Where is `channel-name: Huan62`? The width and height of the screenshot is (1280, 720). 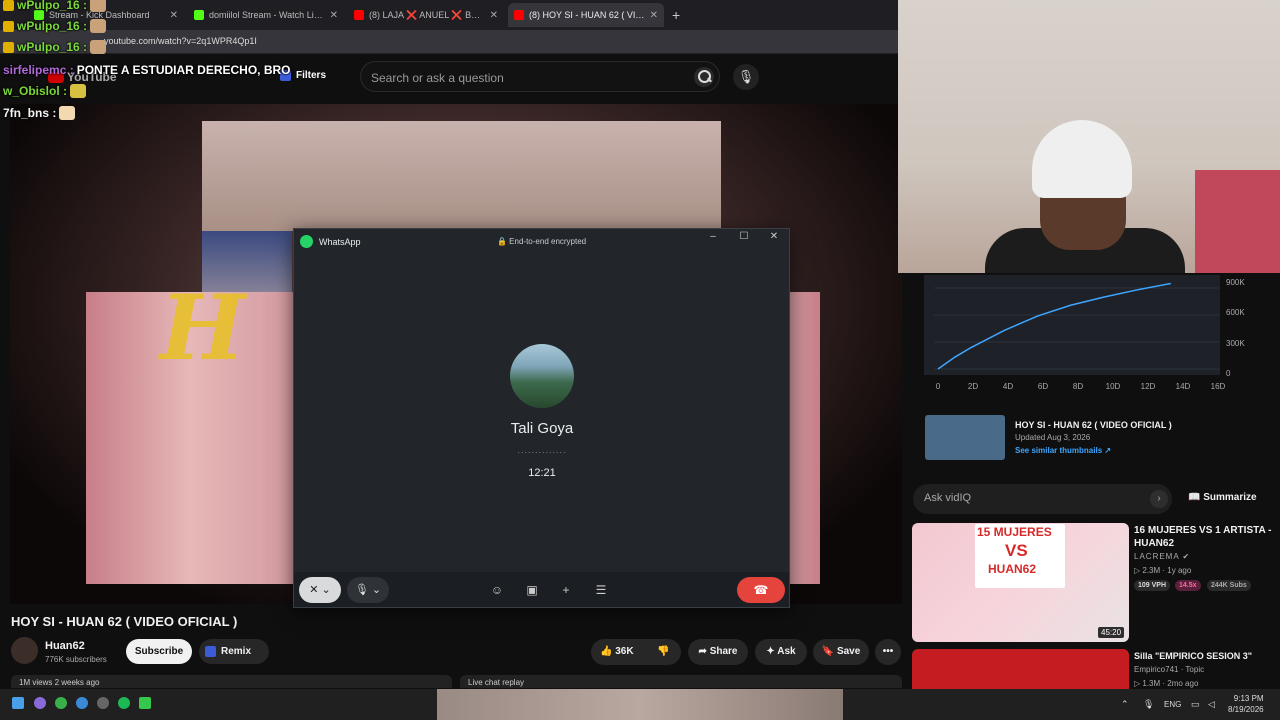 channel-name: Huan62 is located at coordinates (65, 646).